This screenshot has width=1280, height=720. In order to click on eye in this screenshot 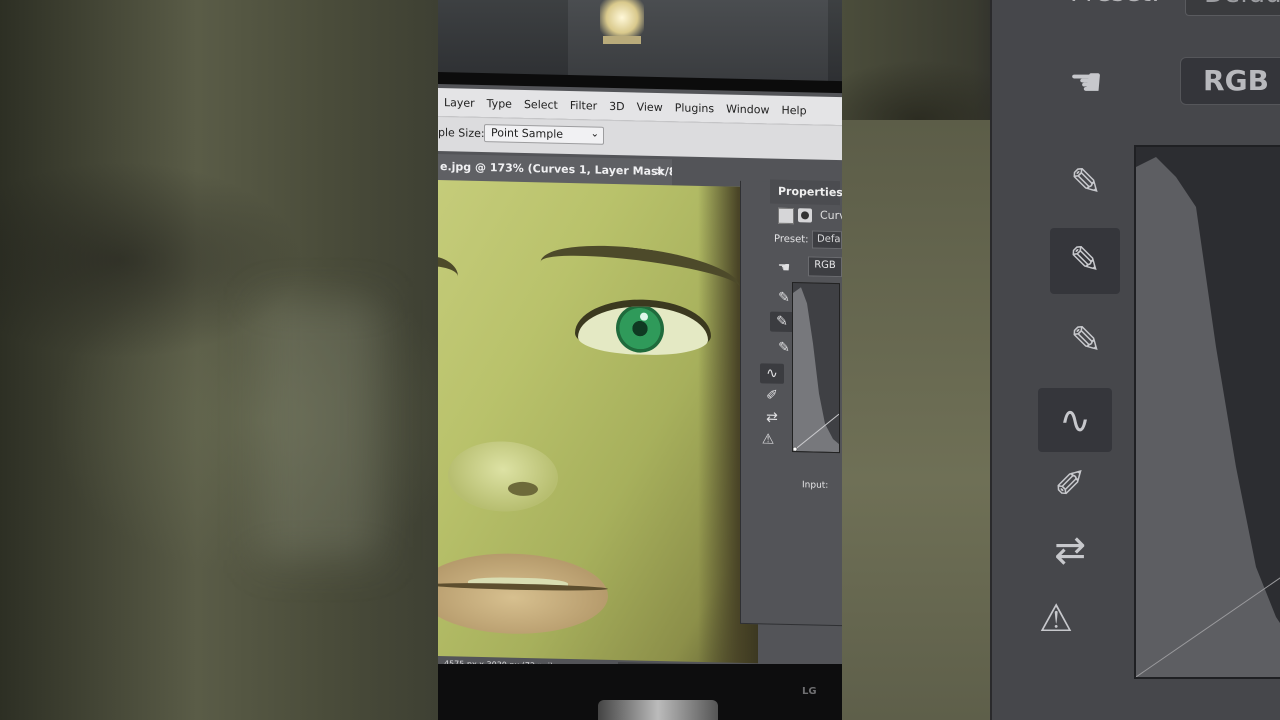, I will do `click(643, 331)`.